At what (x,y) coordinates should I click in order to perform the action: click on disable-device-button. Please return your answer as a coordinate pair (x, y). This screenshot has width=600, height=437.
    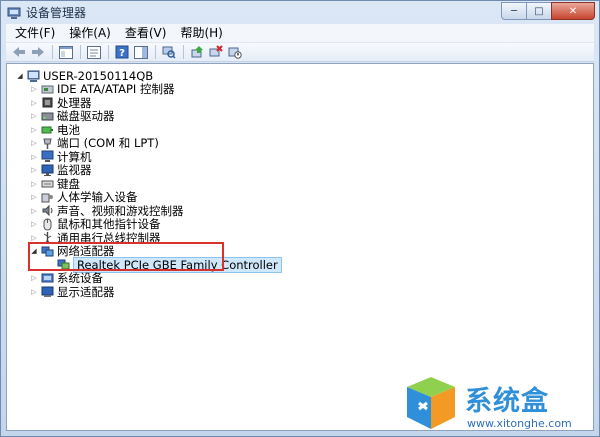
    Looking at the image, I should click on (235, 52).